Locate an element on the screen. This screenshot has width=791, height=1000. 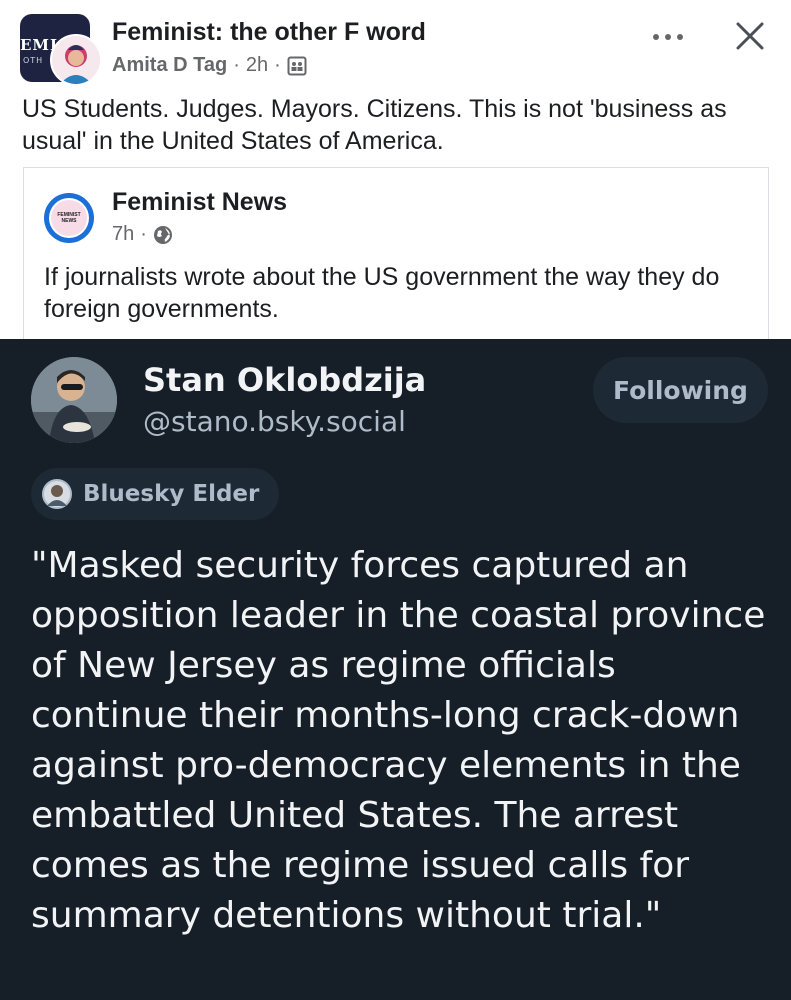
page-avatar: FEMINIST NEWS is located at coordinates (69, 218).